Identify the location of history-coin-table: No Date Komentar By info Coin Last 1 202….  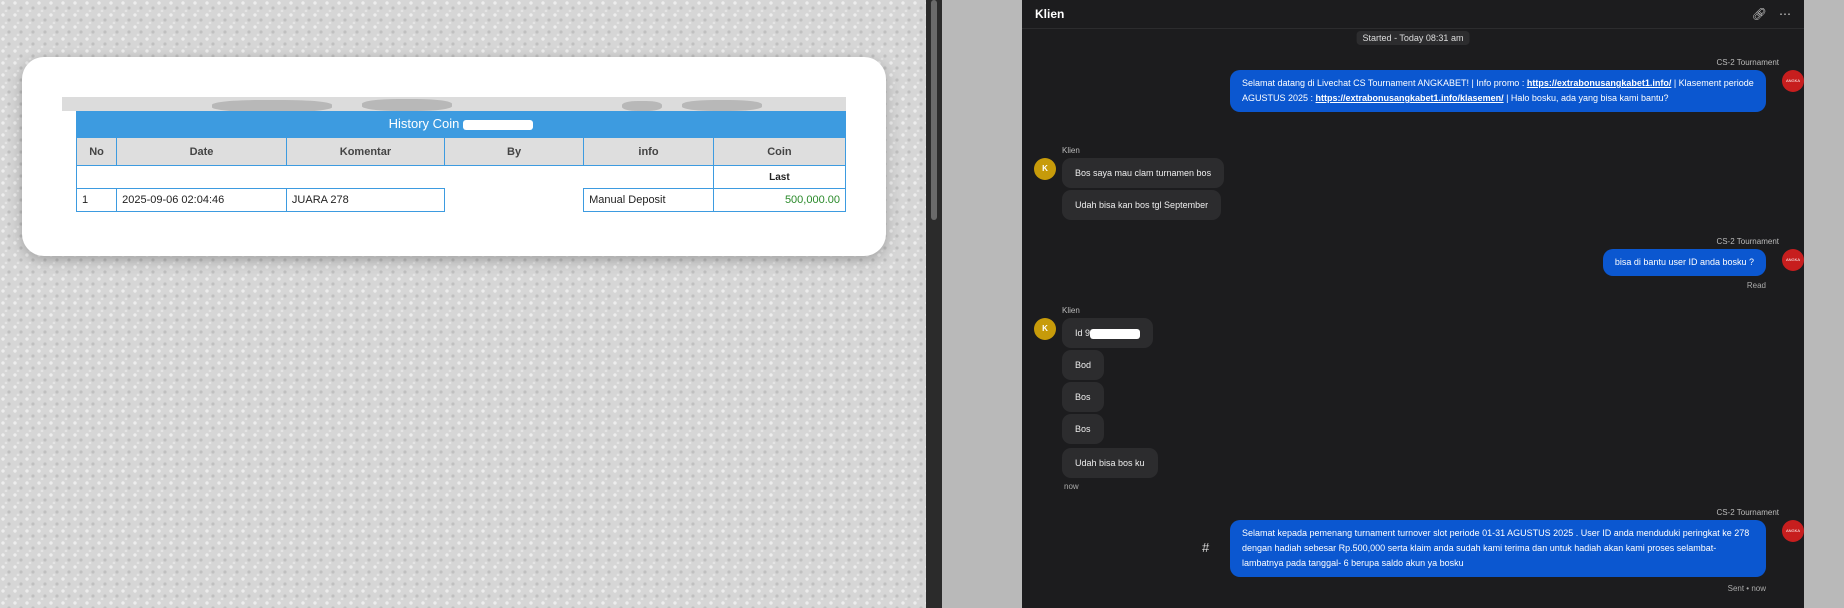
(460, 177).